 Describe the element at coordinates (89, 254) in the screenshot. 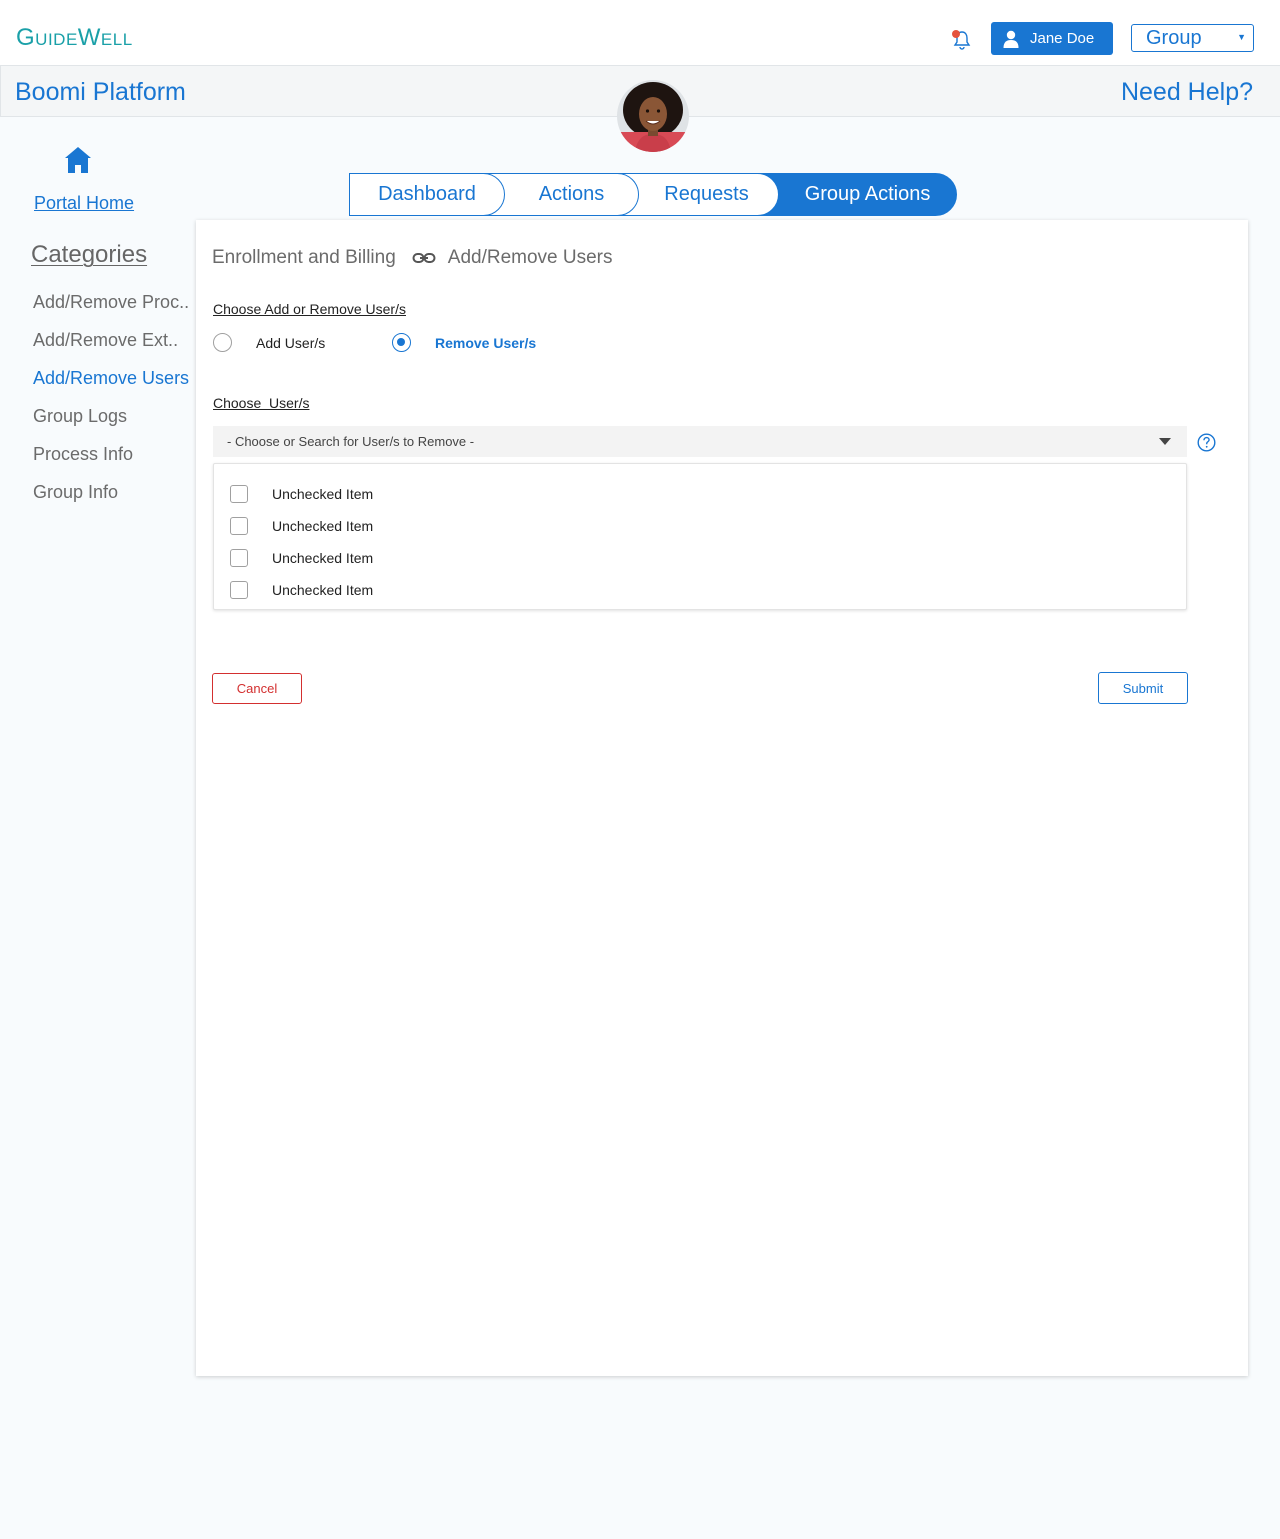

I see `categories-heading: Categories` at that location.